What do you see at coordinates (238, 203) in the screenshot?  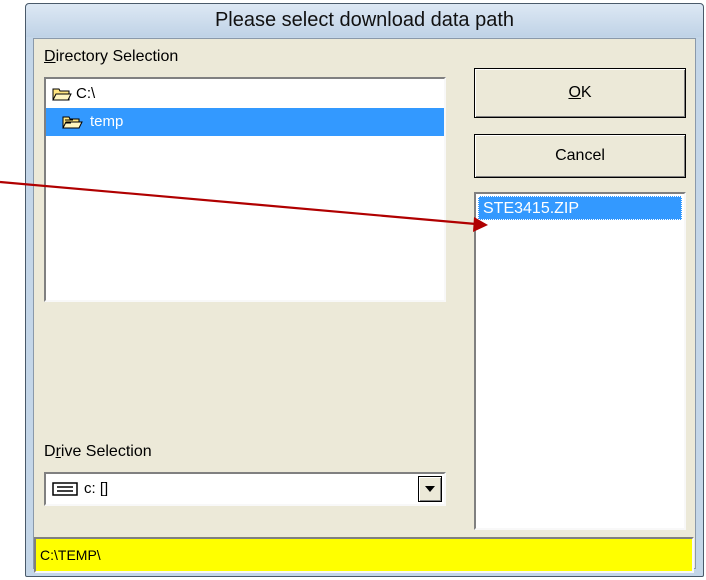 I see `annotation-arrow-line` at bounding box center [238, 203].